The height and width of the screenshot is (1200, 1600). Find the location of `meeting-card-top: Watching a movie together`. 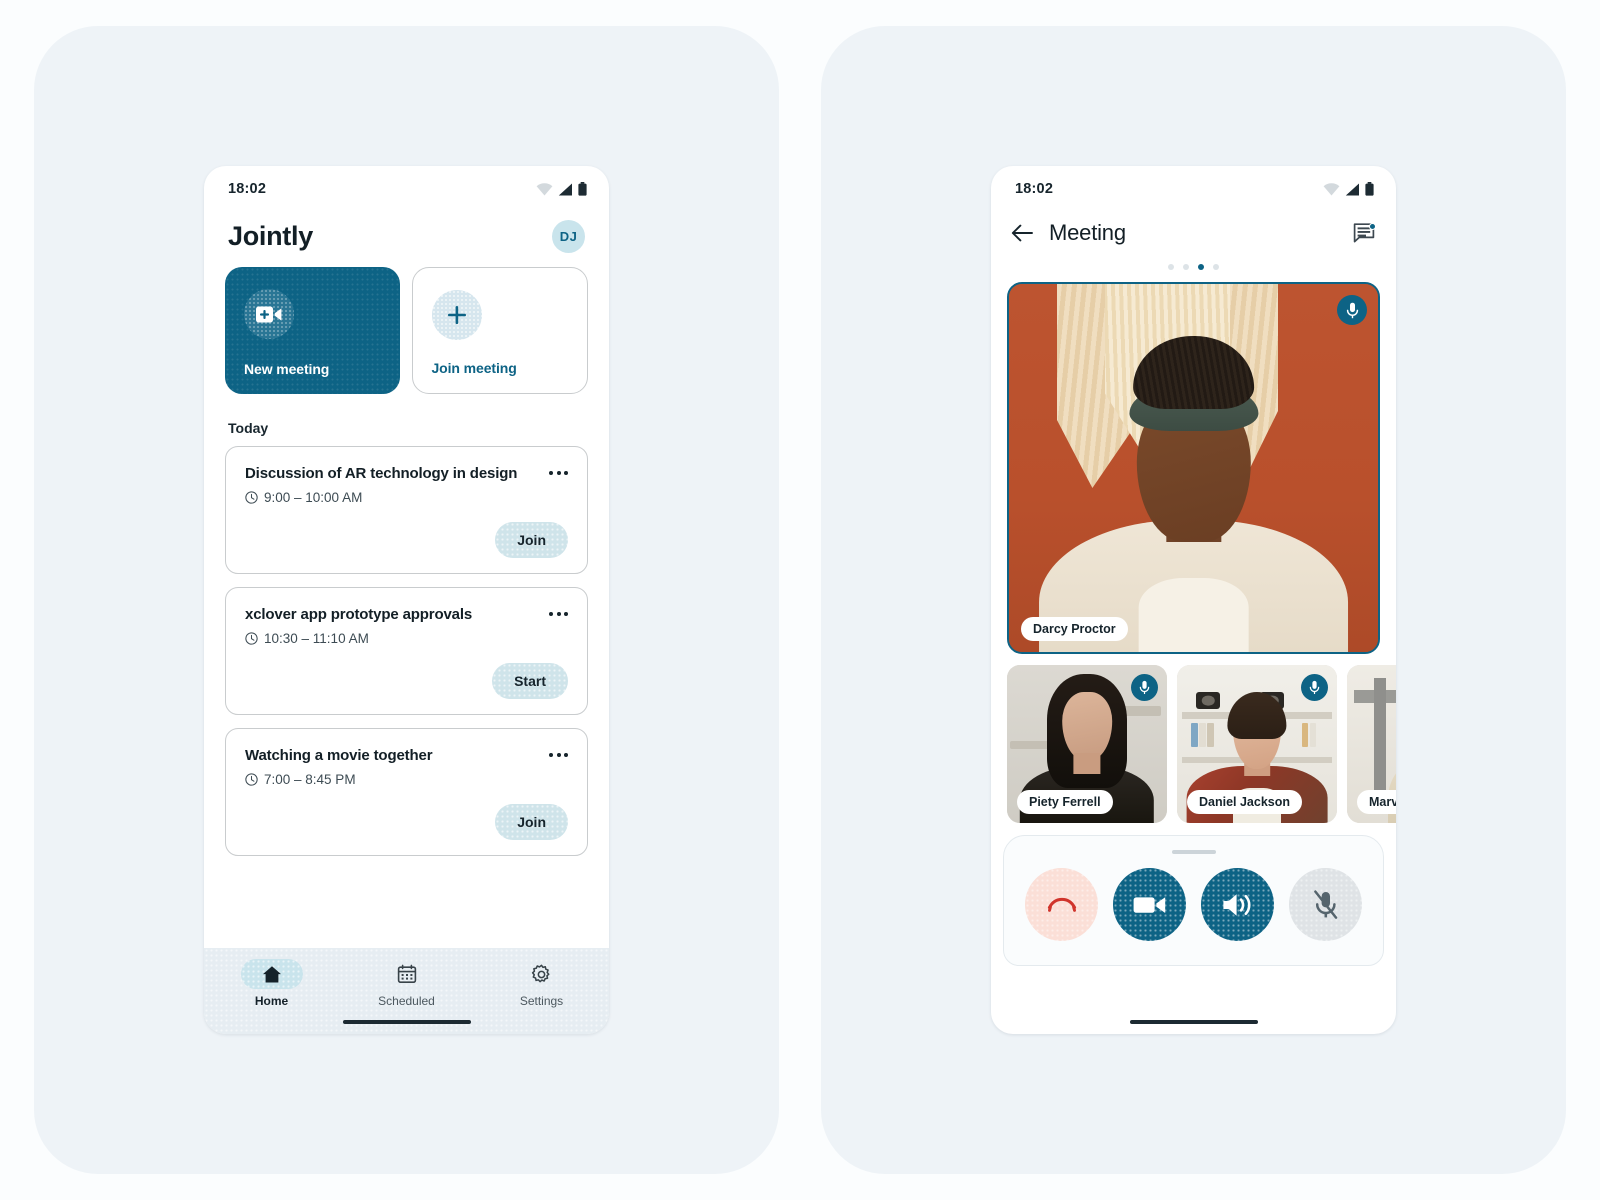

meeting-card-top: Watching a movie together is located at coordinates (406, 756).